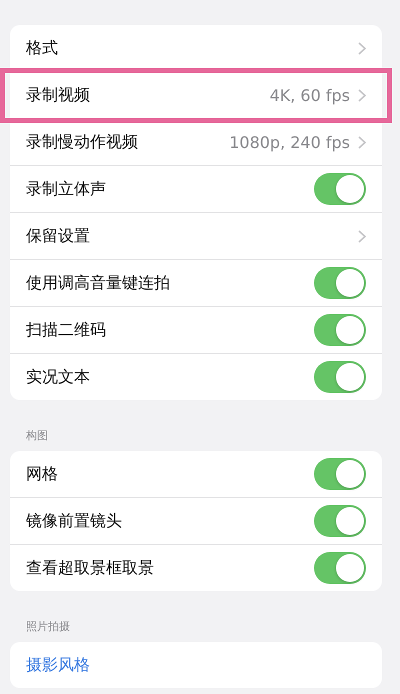 The image size is (400, 694). Describe the element at coordinates (196, 236) in the screenshot. I see `settings-row: 保留设置` at that location.